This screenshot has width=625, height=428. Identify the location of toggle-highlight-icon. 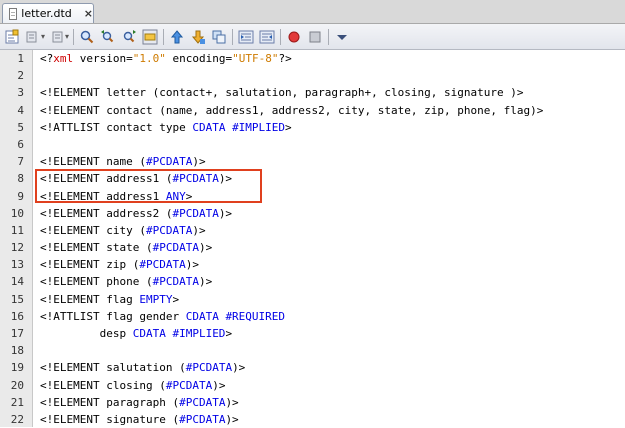
(150, 37).